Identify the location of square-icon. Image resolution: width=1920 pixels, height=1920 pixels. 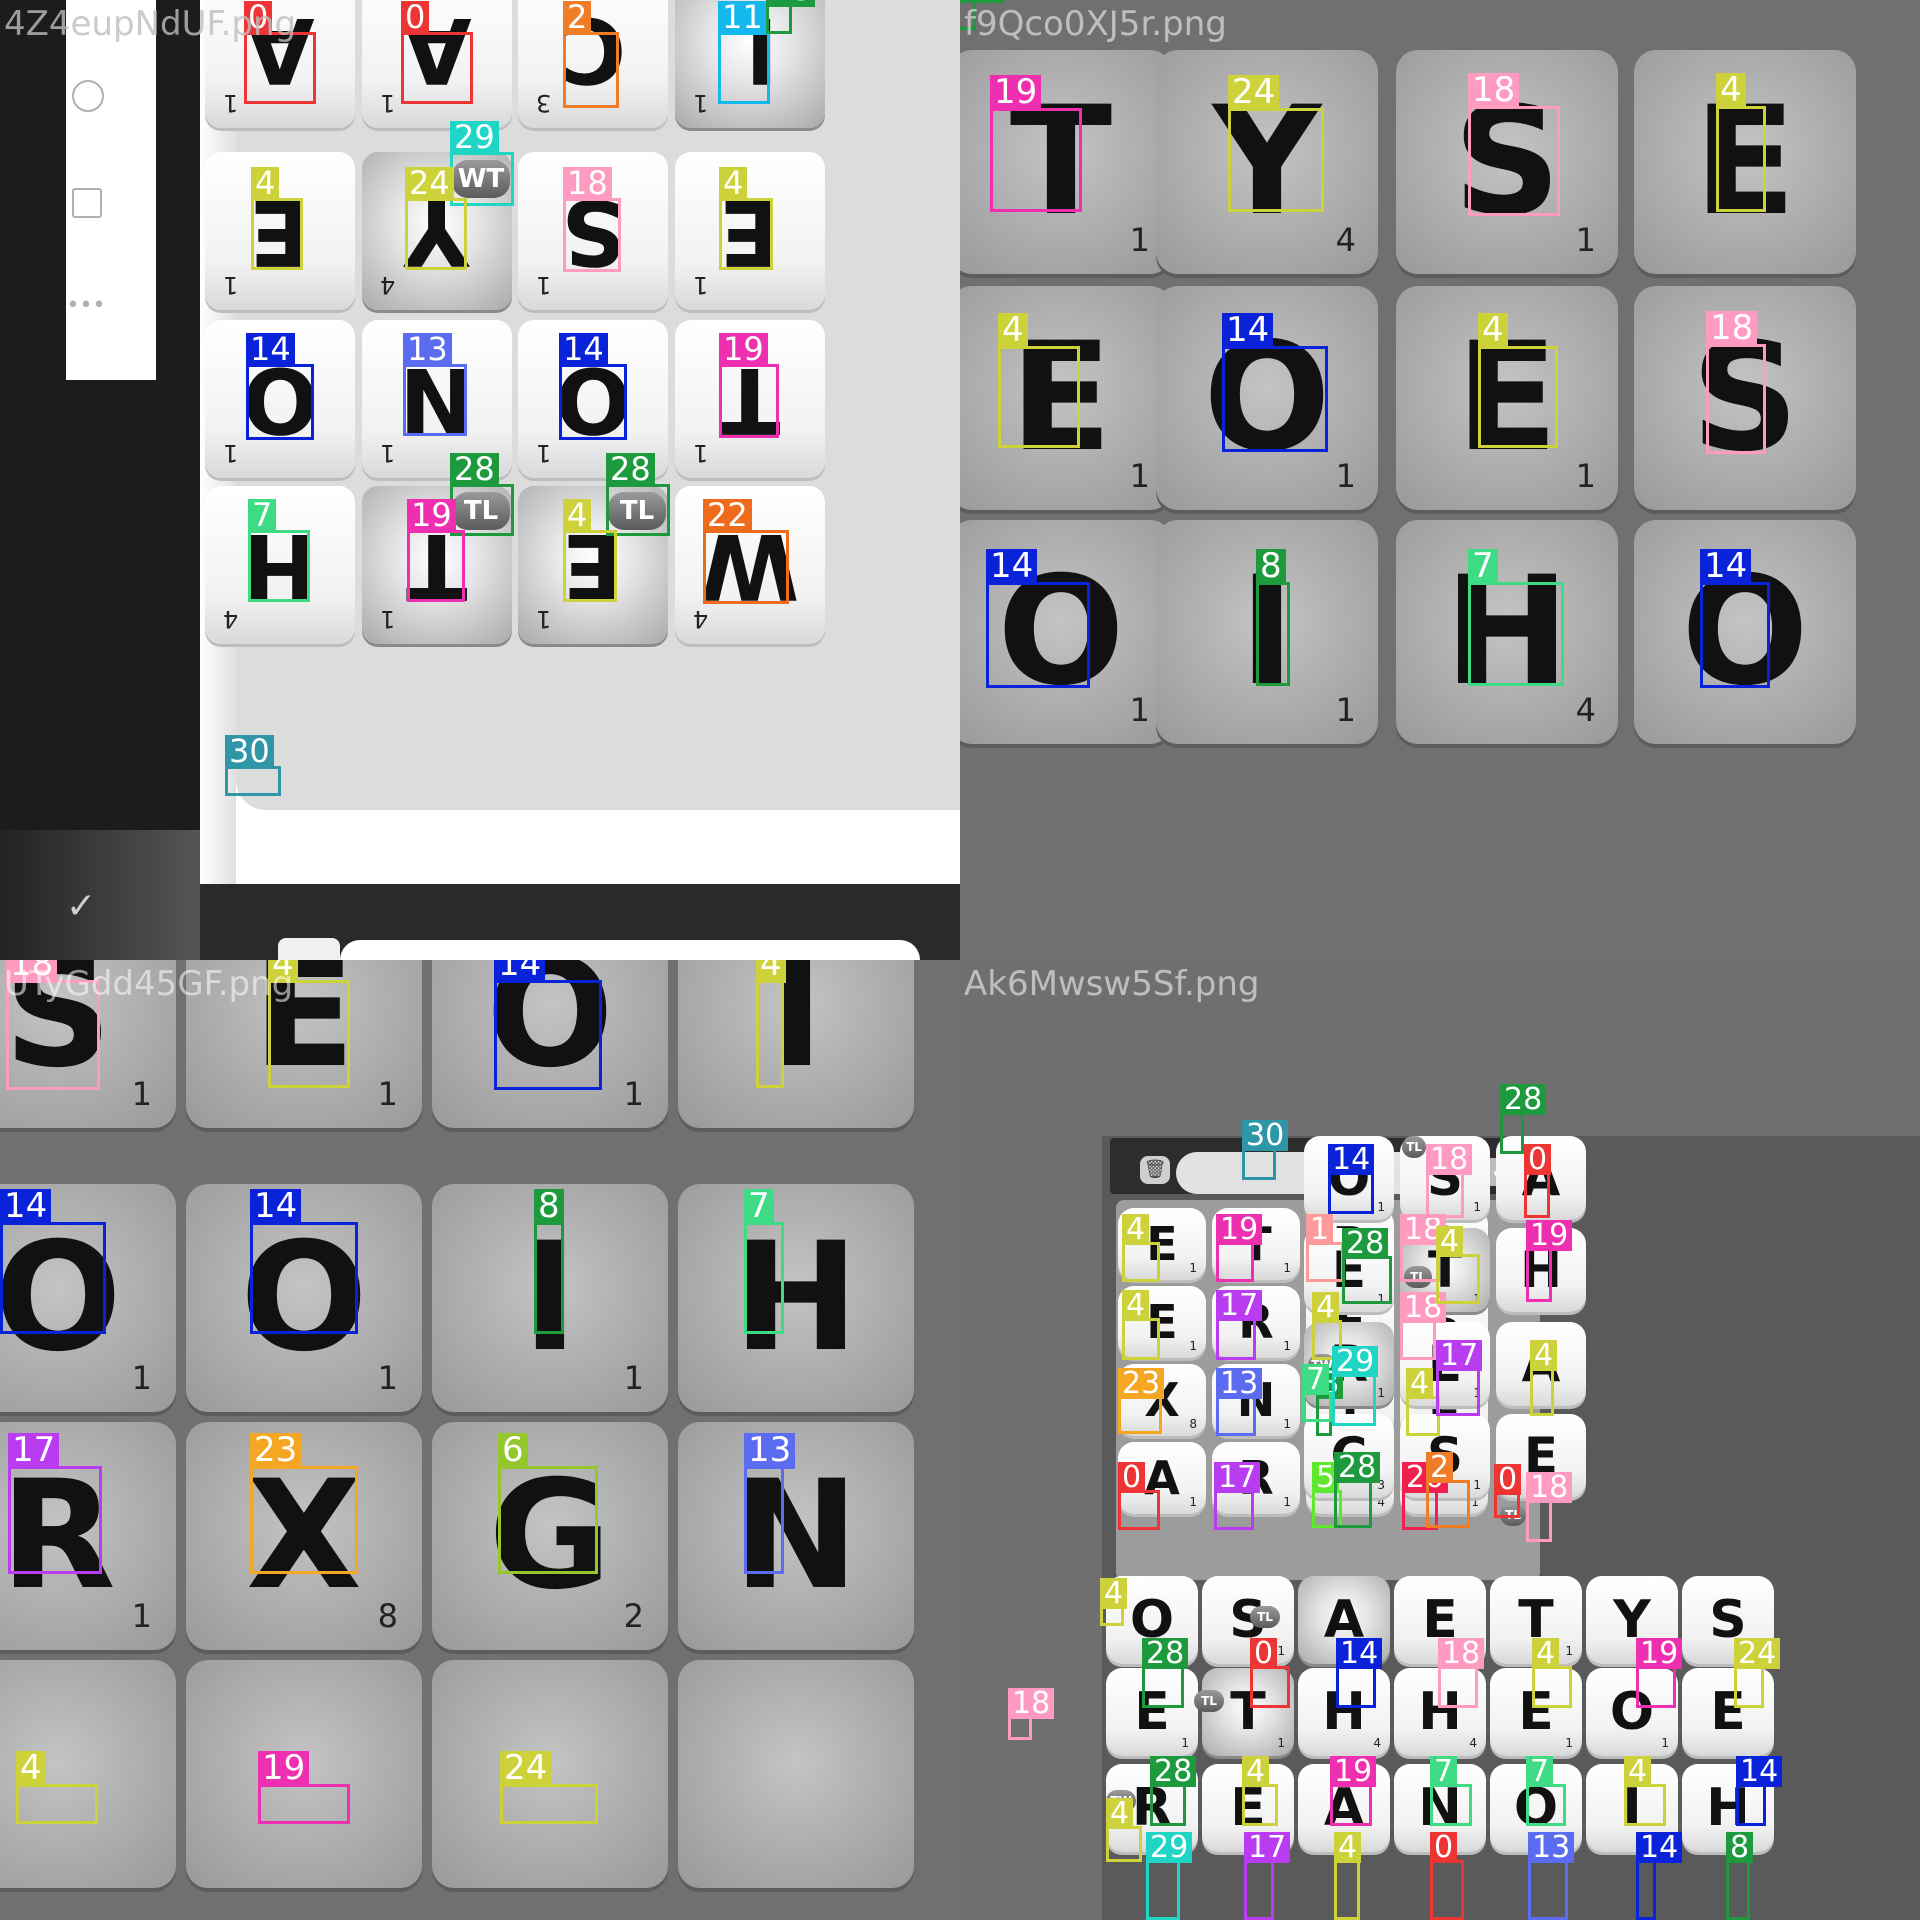
(87, 203).